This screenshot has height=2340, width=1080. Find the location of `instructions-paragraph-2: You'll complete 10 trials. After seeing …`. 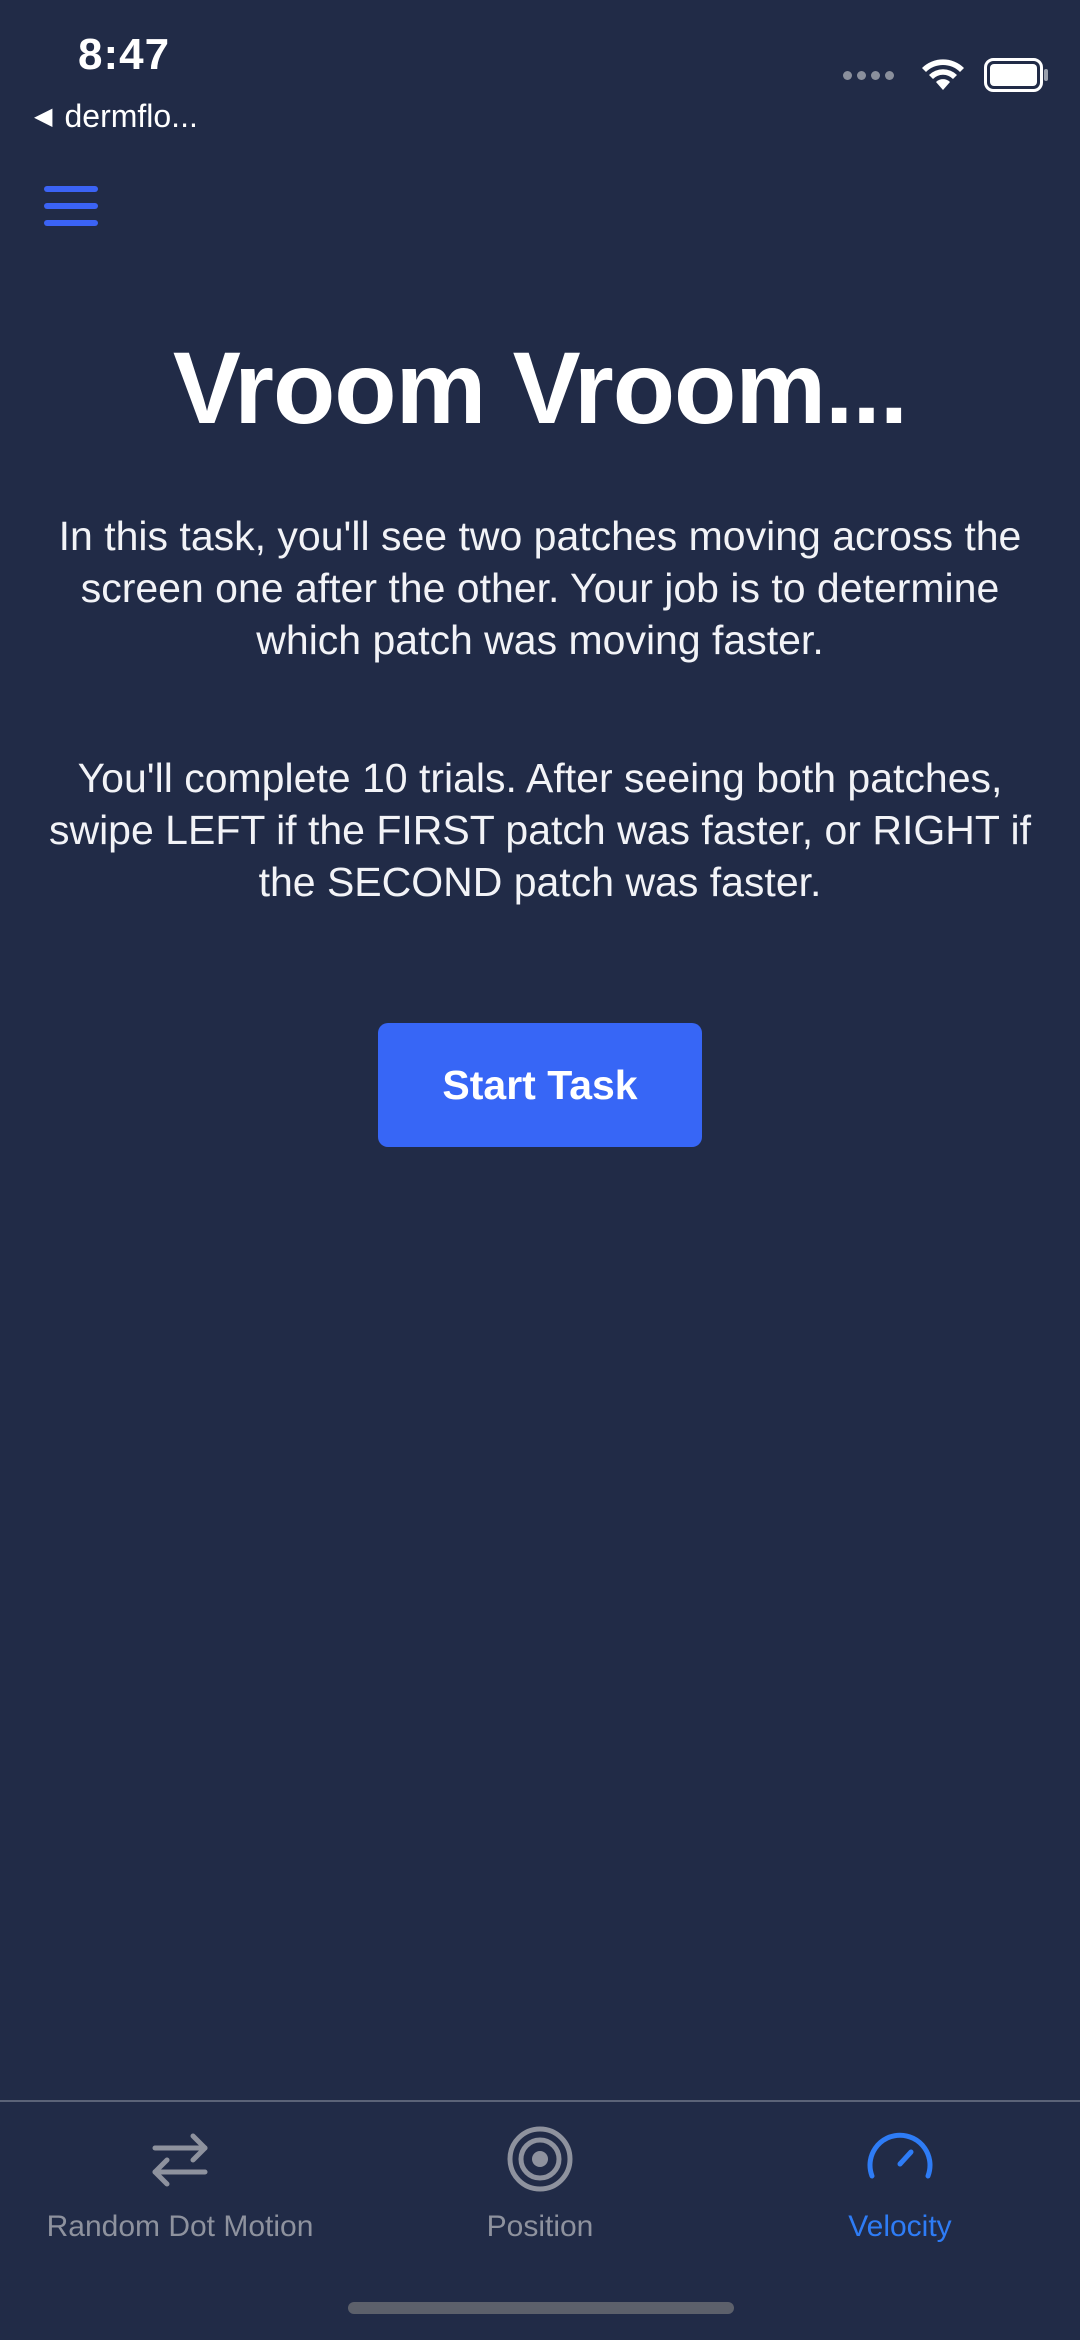

instructions-paragraph-2: You'll complete 10 trials. After seeing … is located at coordinates (540, 830).